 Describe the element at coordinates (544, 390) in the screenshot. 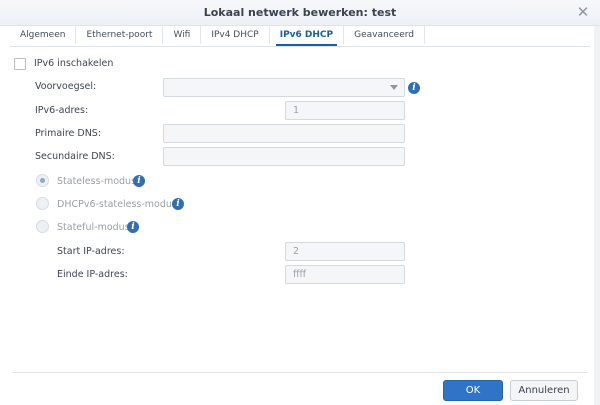

I see `cancel-button: Annuleren` at that location.